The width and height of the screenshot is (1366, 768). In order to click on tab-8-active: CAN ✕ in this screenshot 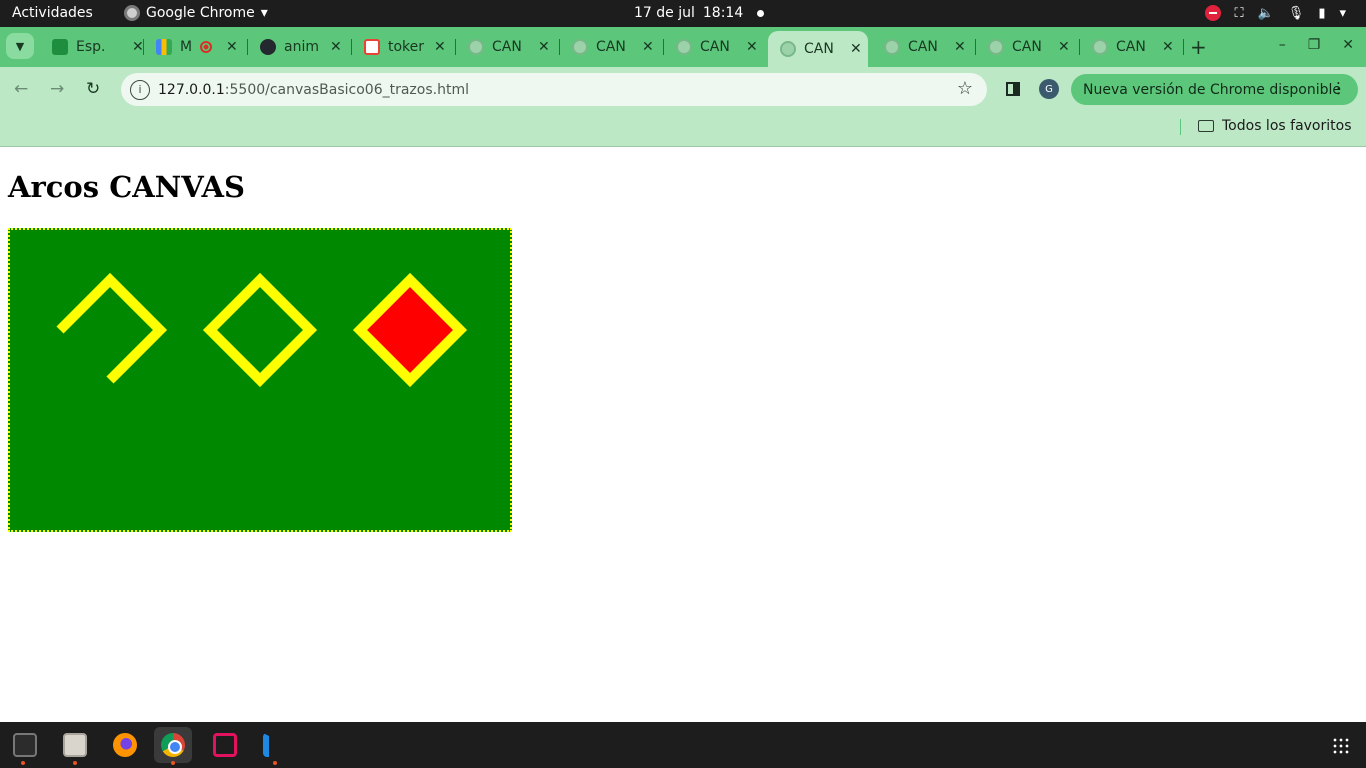, I will do `click(818, 49)`.